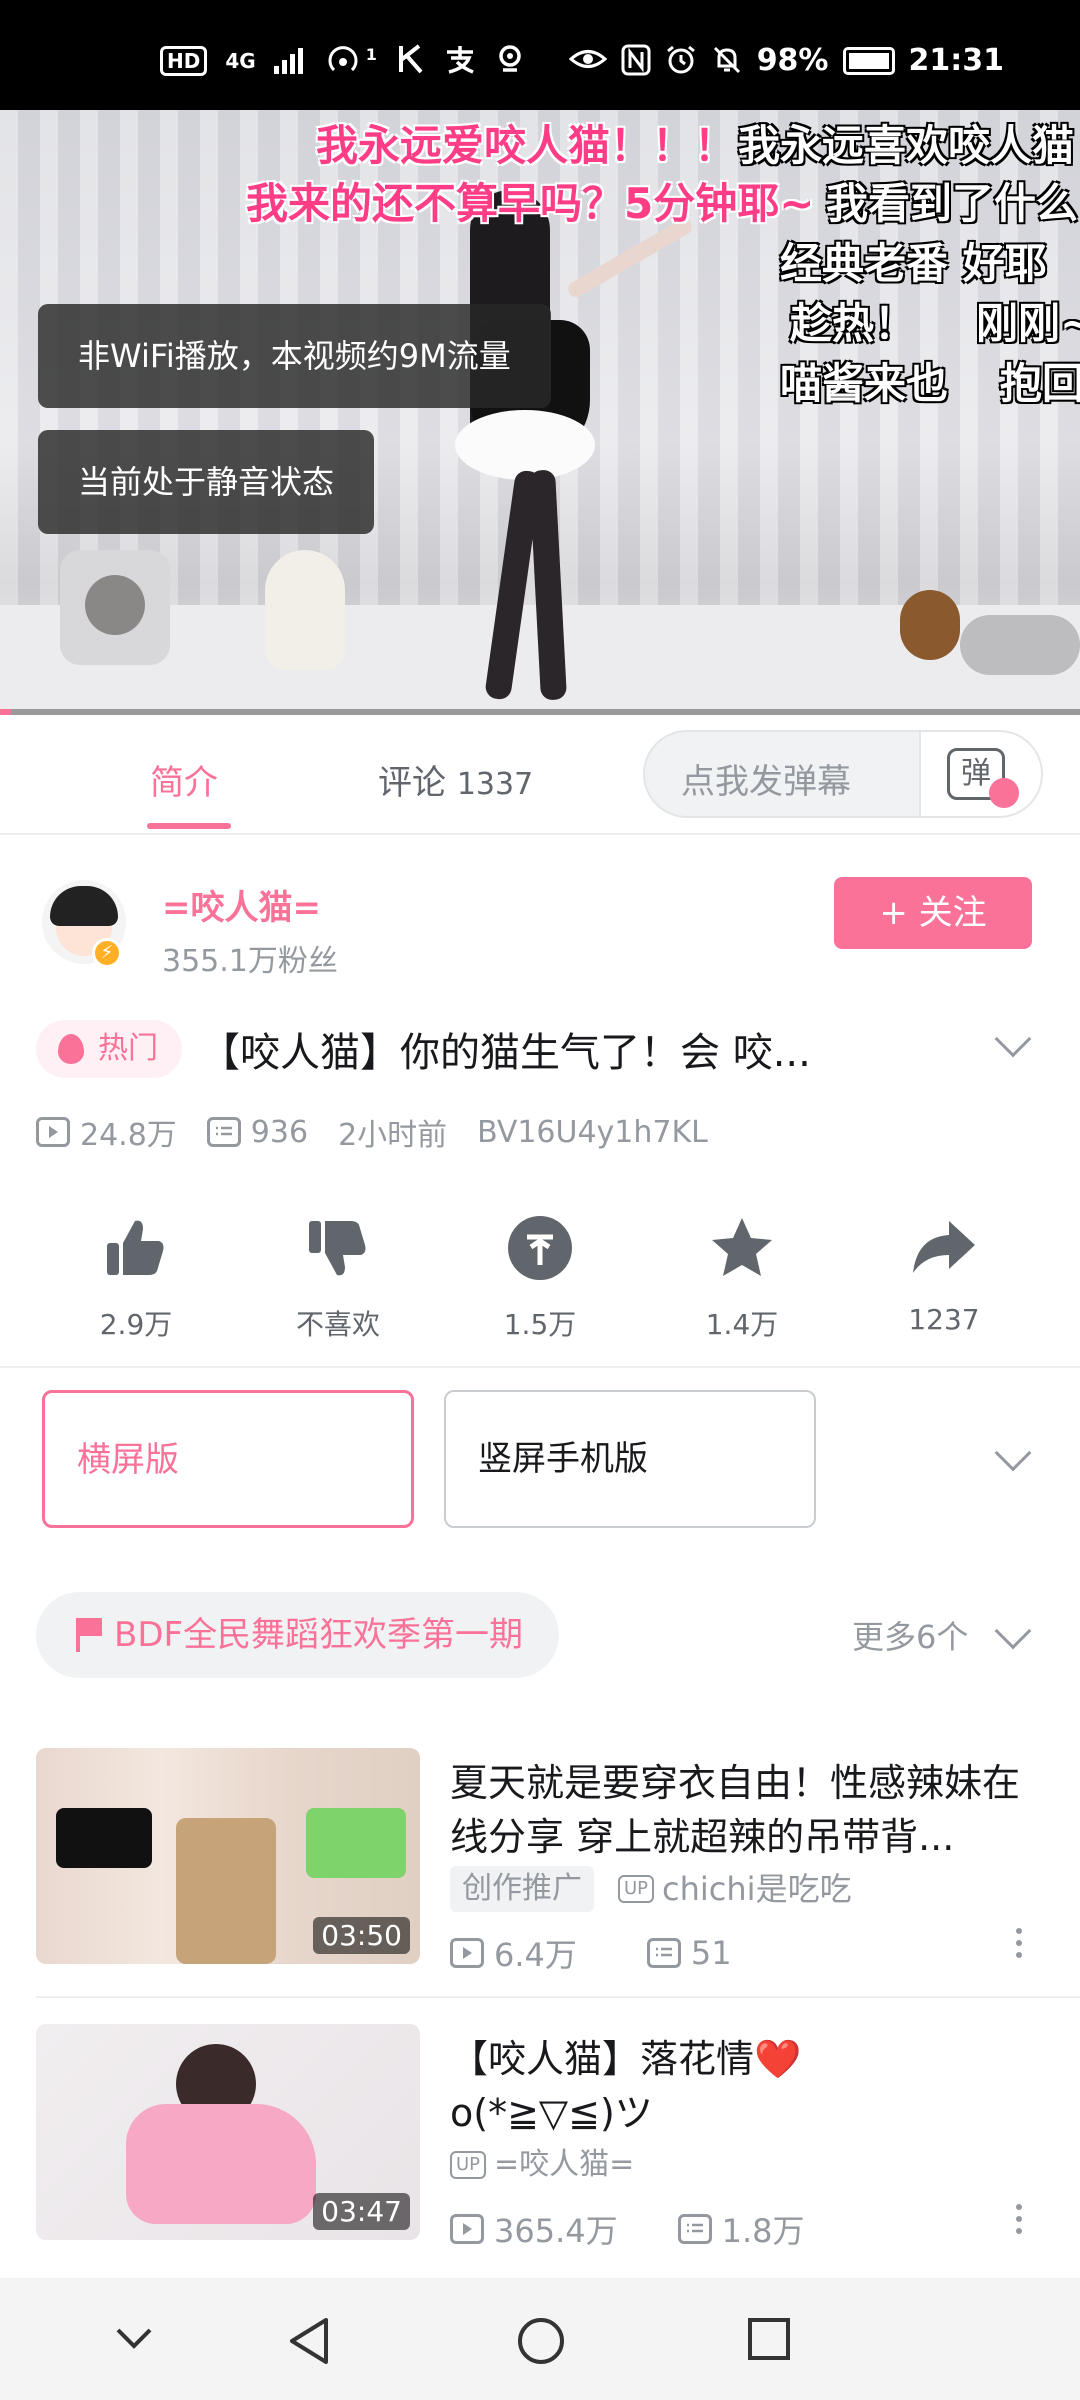 The image size is (1080, 2400). I want to click on tab-comments: 评论 1337, so click(455, 779).